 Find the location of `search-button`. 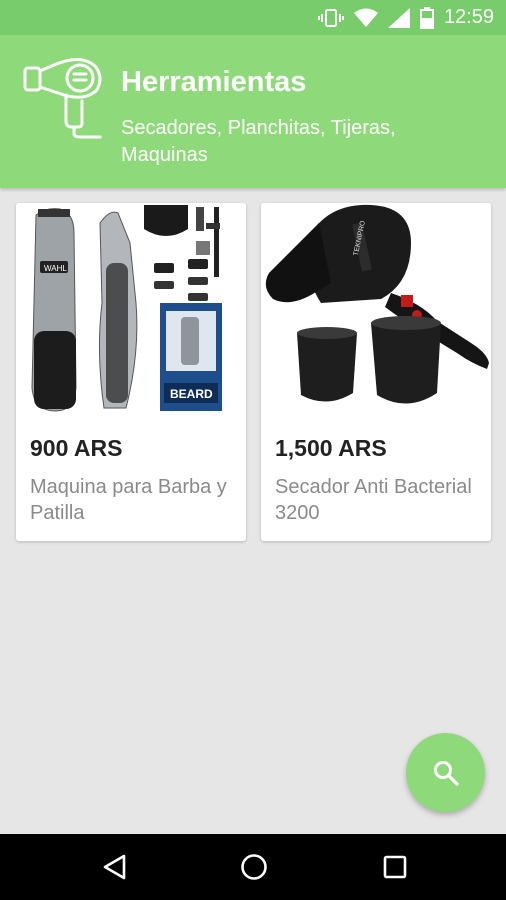

search-button is located at coordinates (445, 772).